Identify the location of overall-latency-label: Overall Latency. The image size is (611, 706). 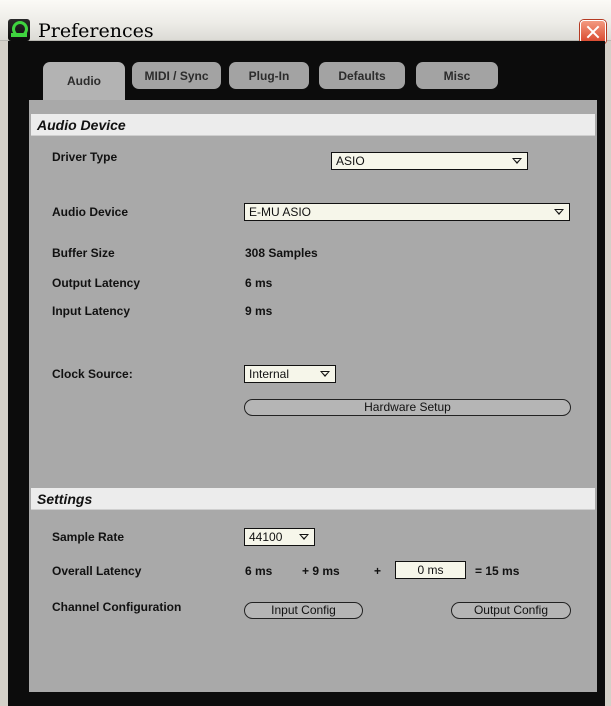
(97, 571).